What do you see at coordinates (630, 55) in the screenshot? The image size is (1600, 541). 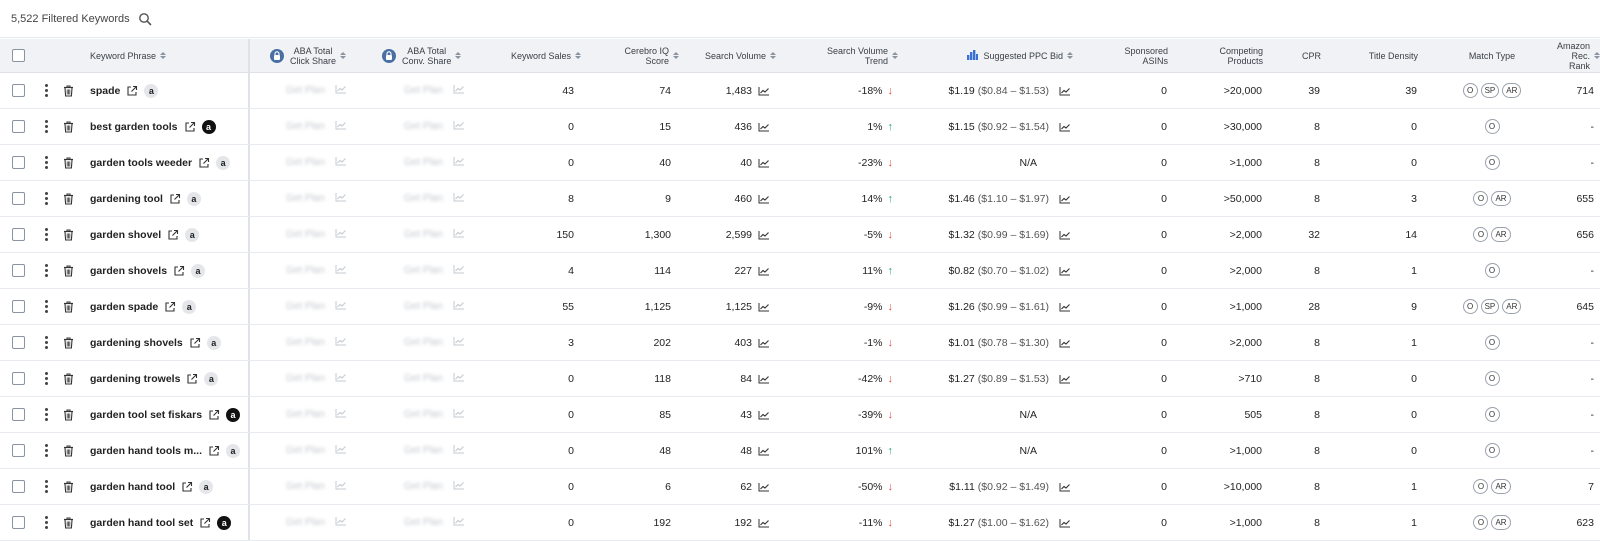 I see `col-cerebro-iq-score: Cerebro IQ Score` at bounding box center [630, 55].